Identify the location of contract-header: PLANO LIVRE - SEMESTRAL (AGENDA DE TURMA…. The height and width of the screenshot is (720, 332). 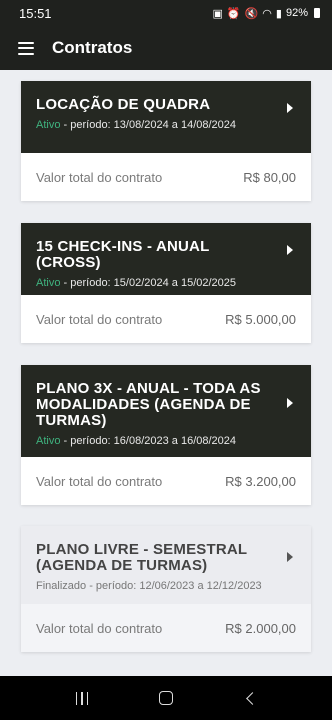
(166, 565).